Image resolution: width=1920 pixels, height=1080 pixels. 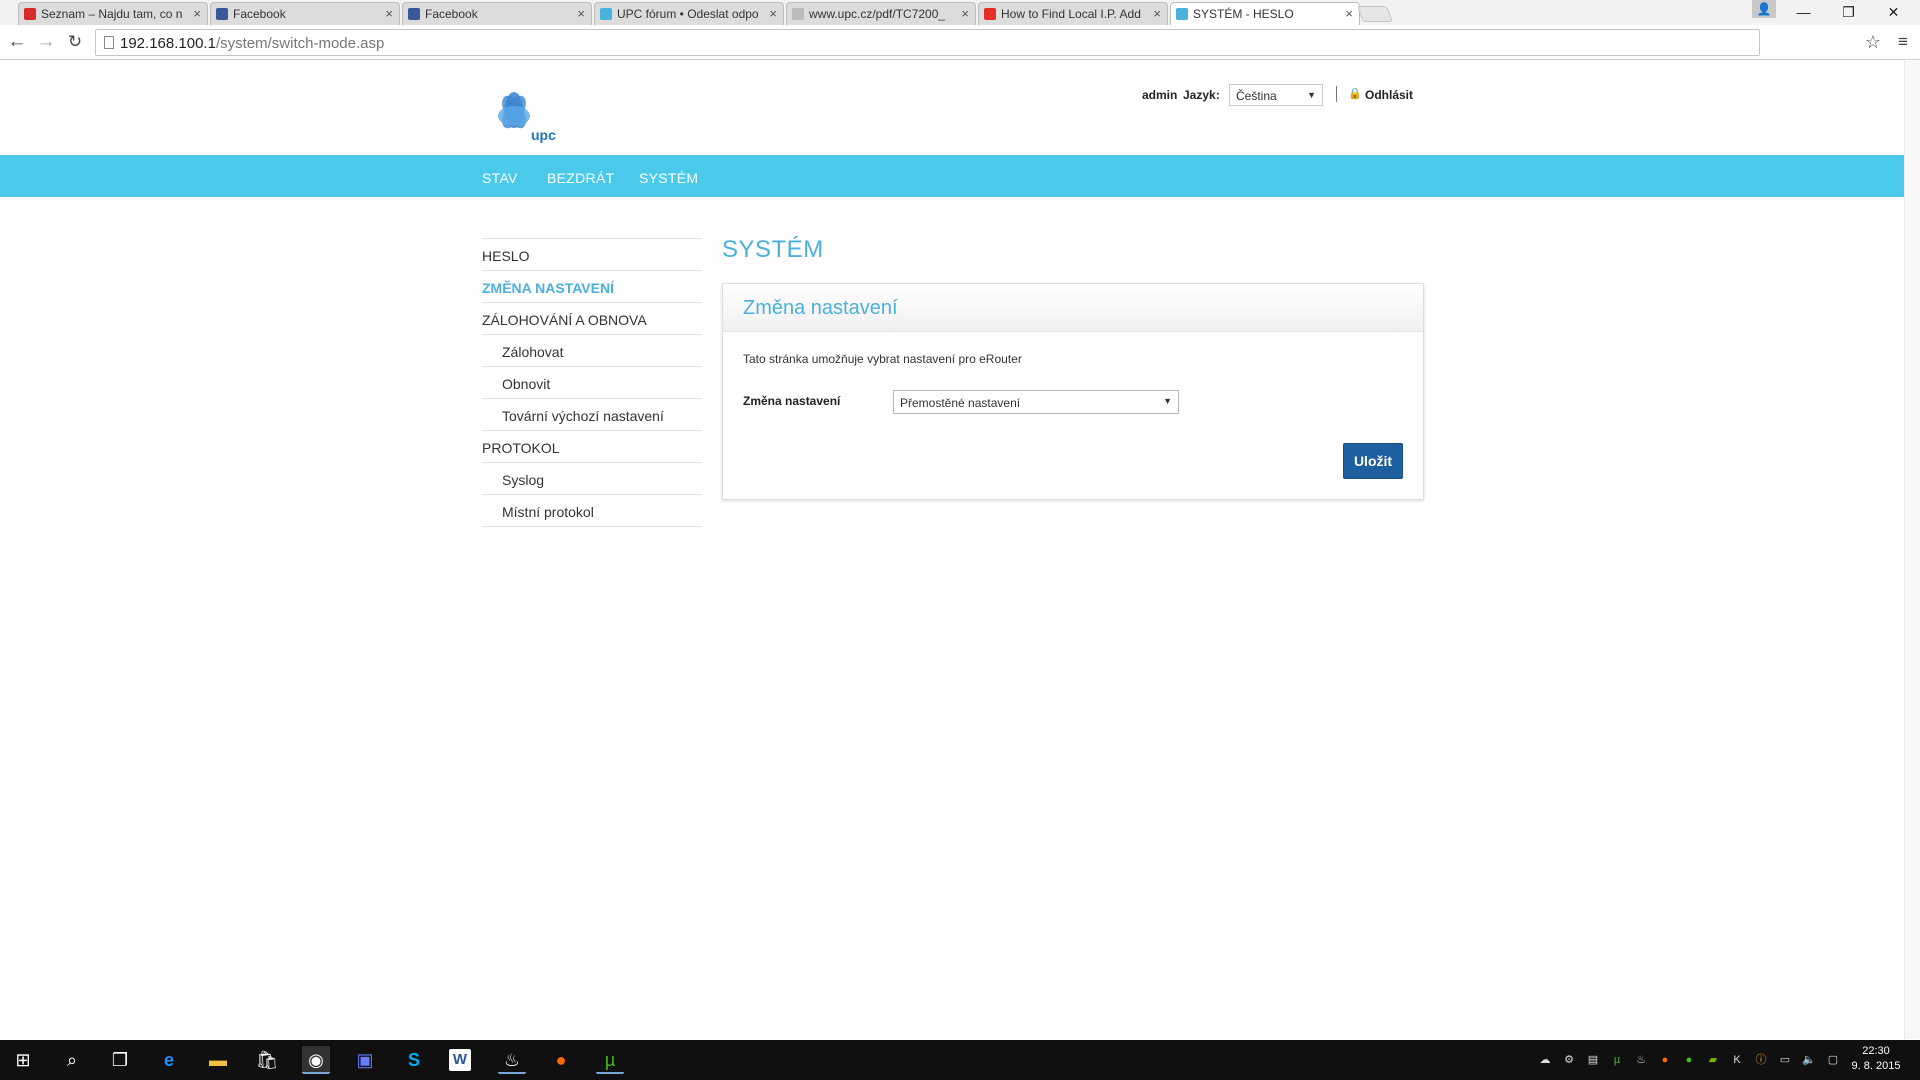 What do you see at coordinates (1256, 96) in the screenshot?
I see `language-value: Čeština` at bounding box center [1256, 96].